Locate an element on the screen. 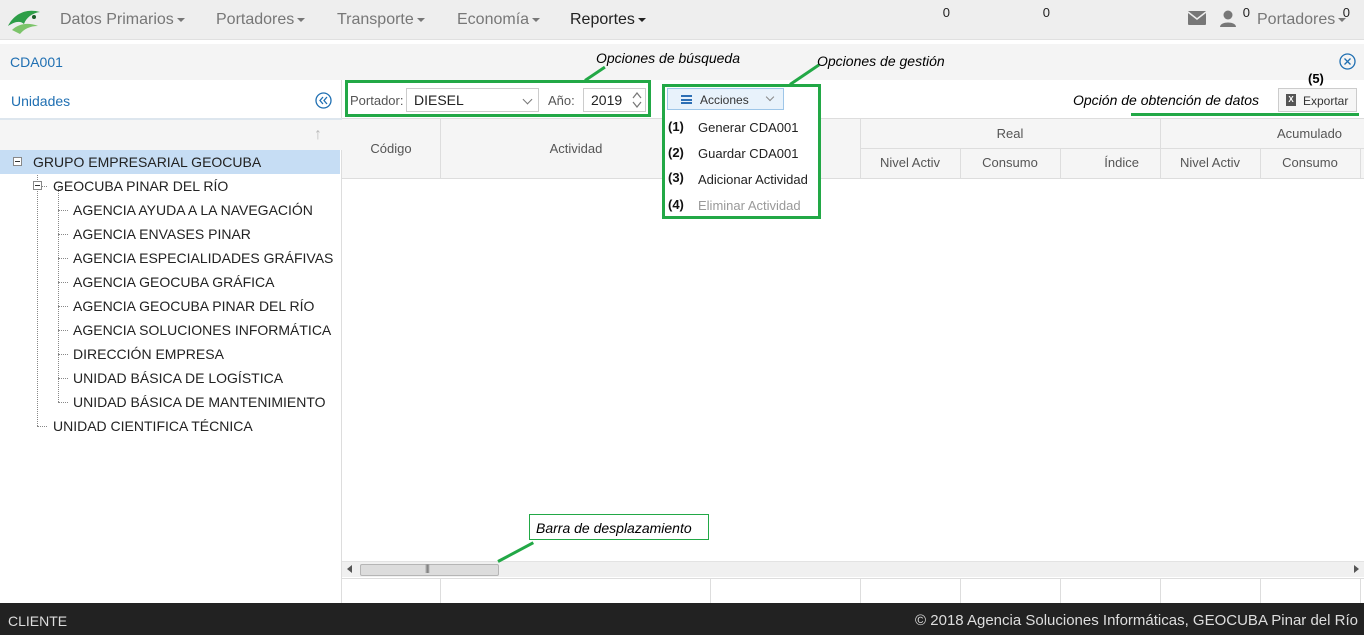 This screenshot has height=635, width=1364. annotation-box-busqueda is located at coordinates (498, 98).